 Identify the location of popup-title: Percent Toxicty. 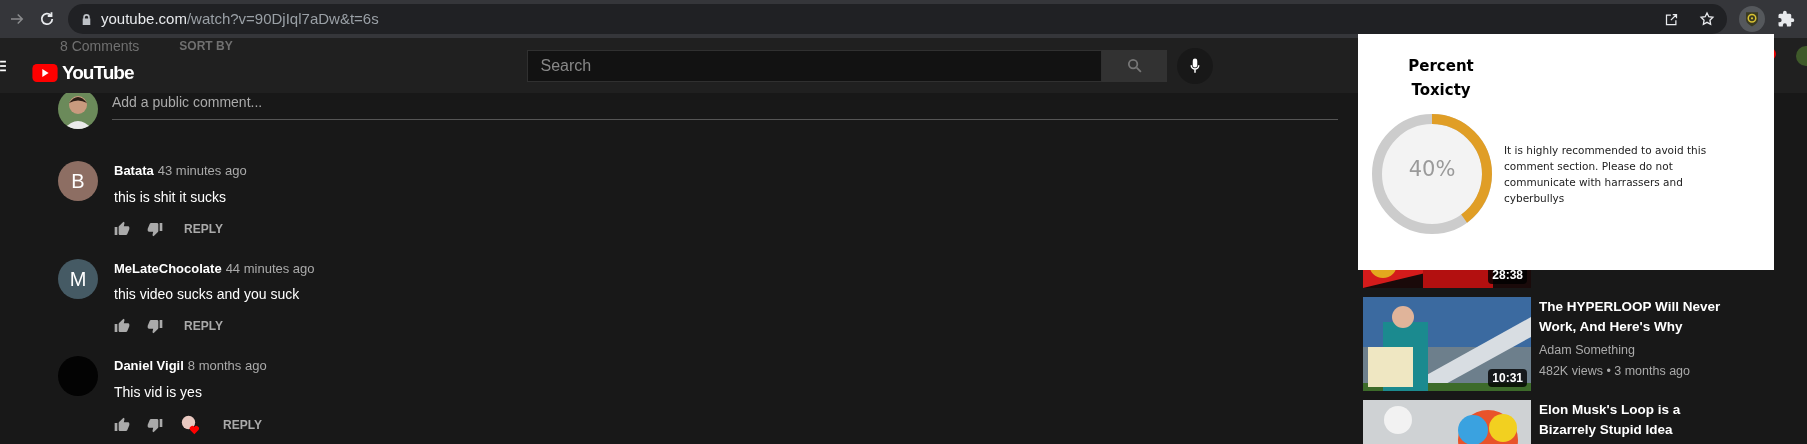
(1441, 78).